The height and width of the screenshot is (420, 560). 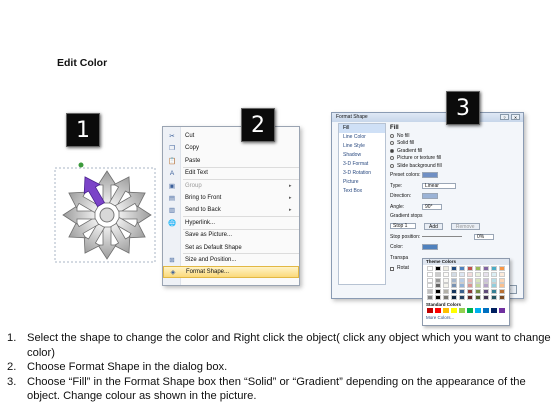 I want to click on nav-item-3-d-rotation: 3-D Rotation, so click(x=362, y=173).